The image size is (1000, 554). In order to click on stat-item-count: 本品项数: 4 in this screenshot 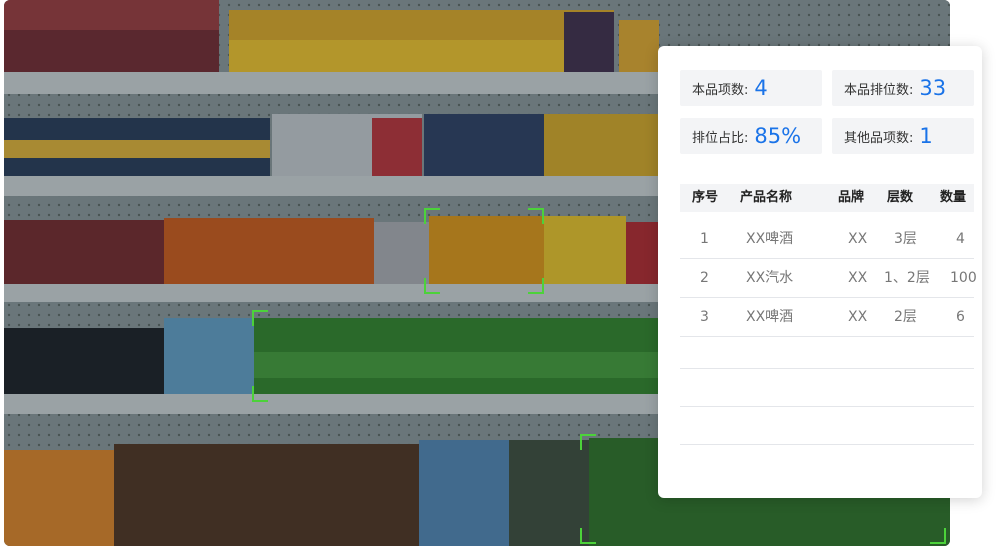, I will do `click(751, 88)`.